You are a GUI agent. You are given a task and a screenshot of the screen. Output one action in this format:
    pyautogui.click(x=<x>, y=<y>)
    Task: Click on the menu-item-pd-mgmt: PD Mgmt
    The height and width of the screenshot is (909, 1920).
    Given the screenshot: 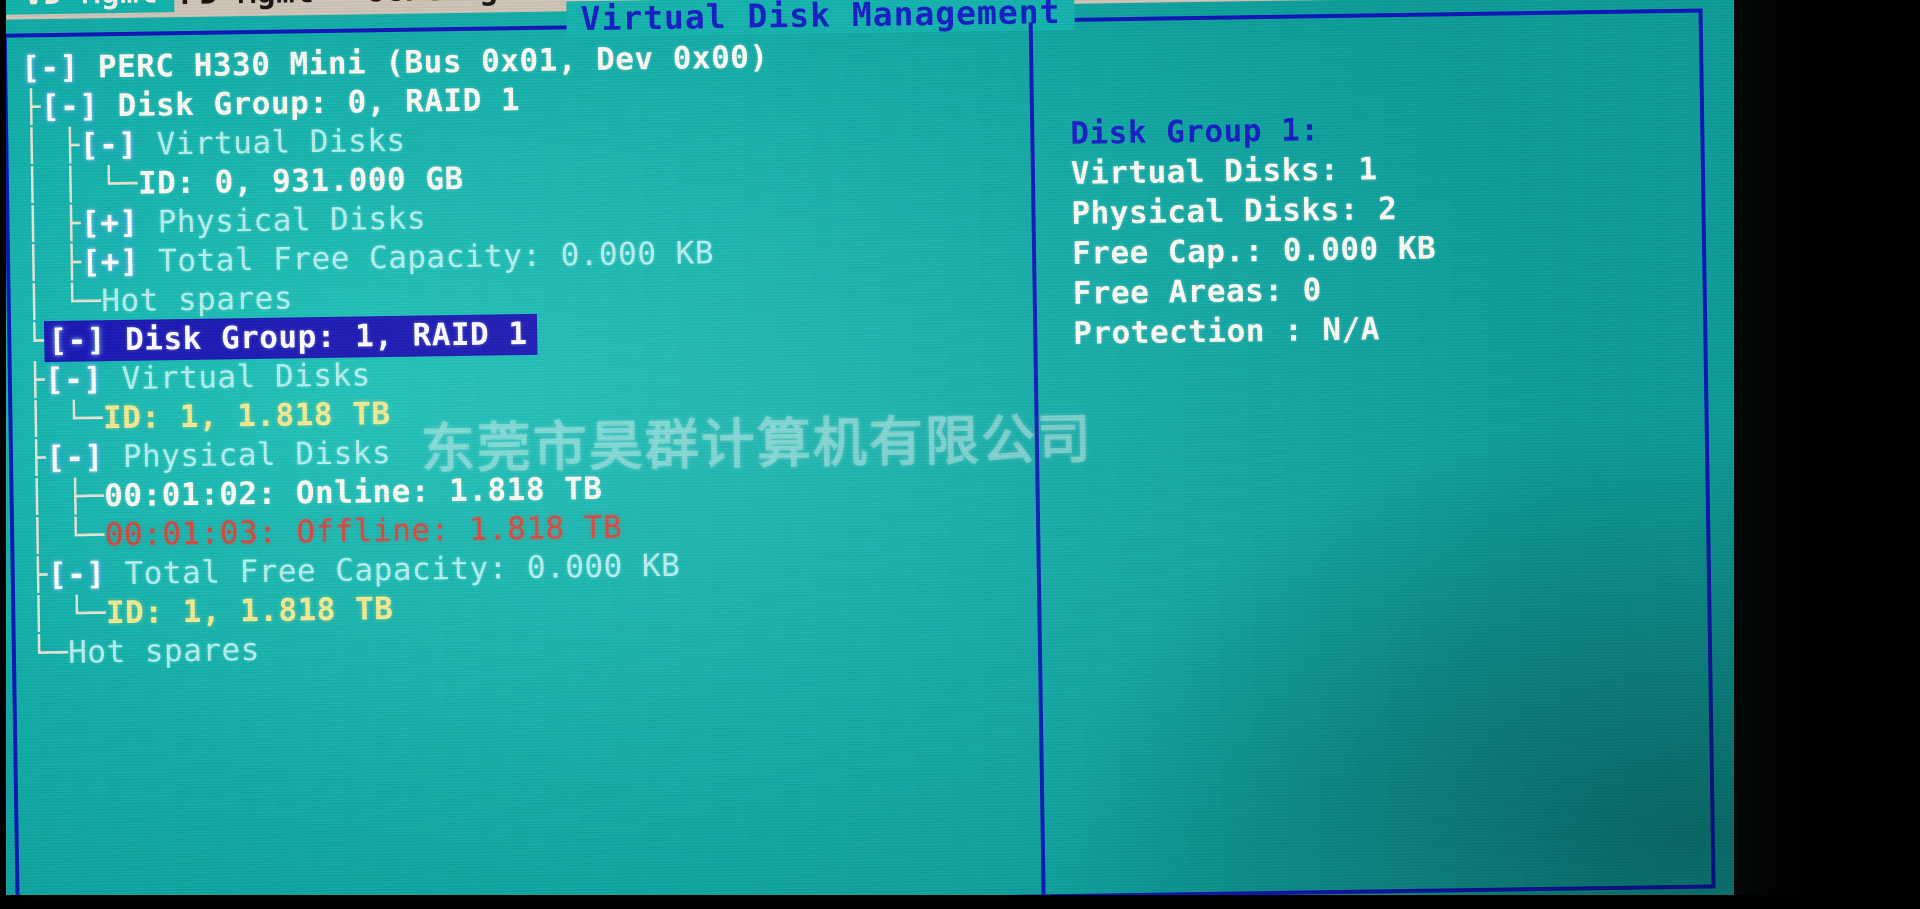 What is the action you would take?
    pyautogui.click(x=247, y=6)
    